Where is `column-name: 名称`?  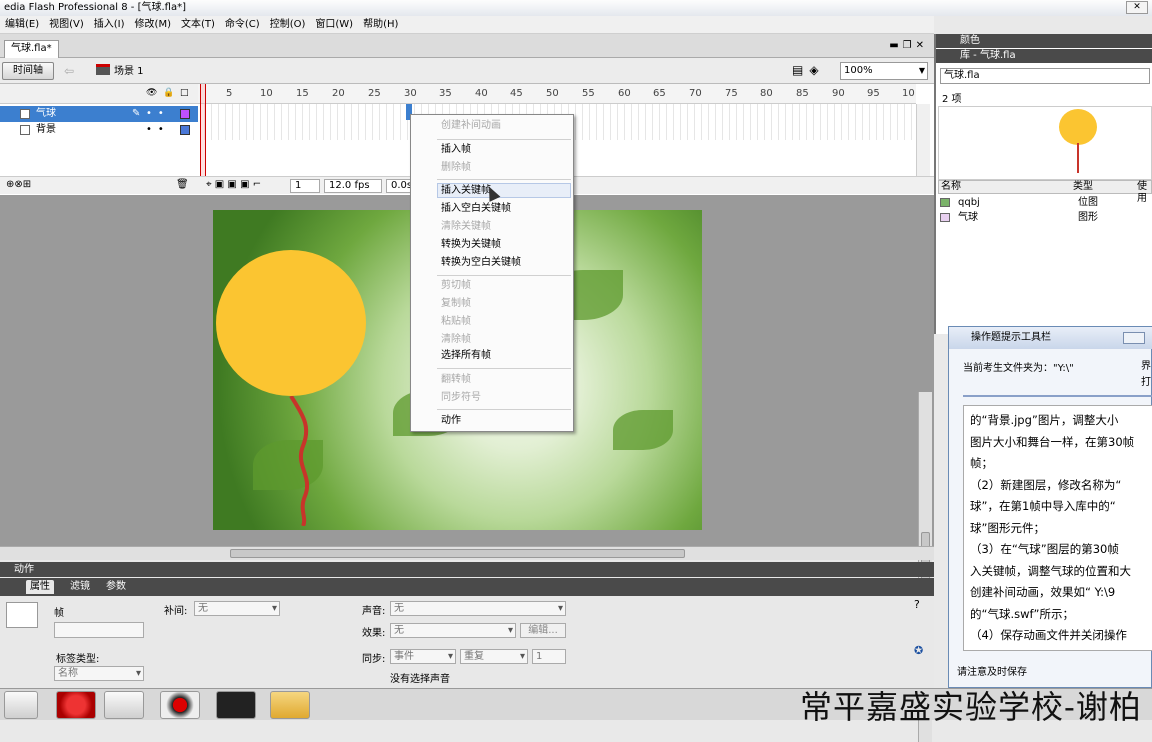 column-name: 名称 is located at coordinates (951, 187).